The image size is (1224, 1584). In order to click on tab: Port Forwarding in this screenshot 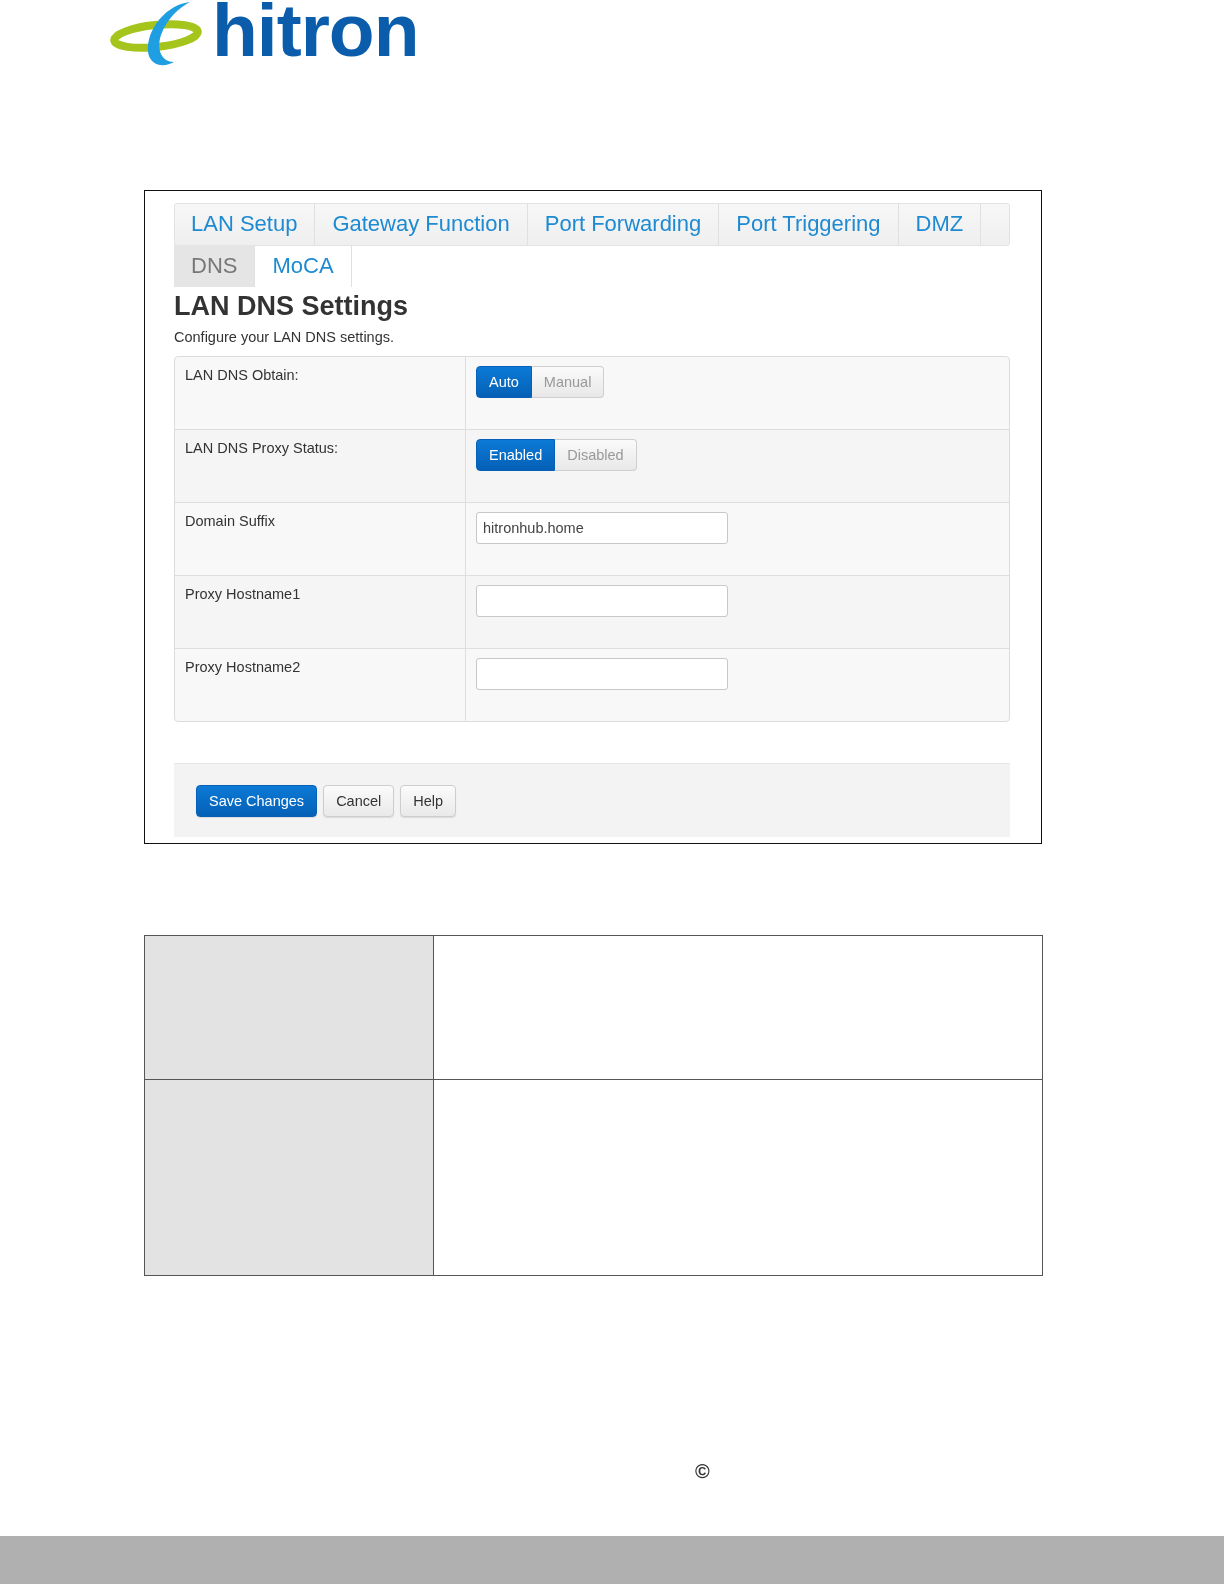, I will do `click(623, 224)`.